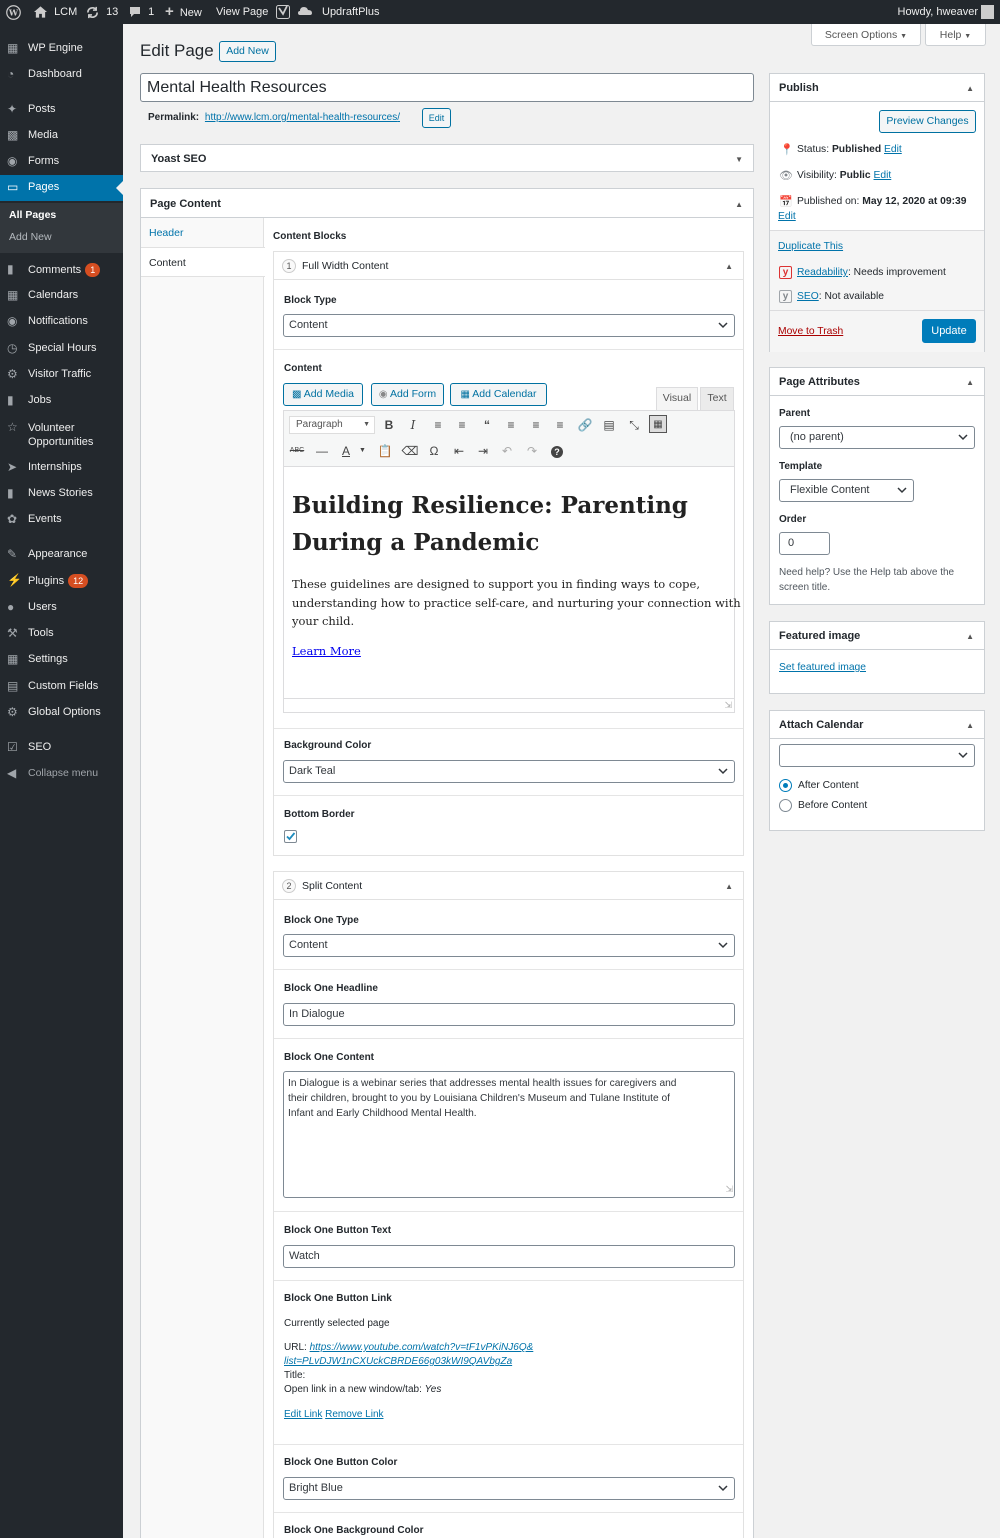  Describe the element at coordinates (32, 215) in the screenshot. I see `submenu-all-pages: All Pages` at that location.